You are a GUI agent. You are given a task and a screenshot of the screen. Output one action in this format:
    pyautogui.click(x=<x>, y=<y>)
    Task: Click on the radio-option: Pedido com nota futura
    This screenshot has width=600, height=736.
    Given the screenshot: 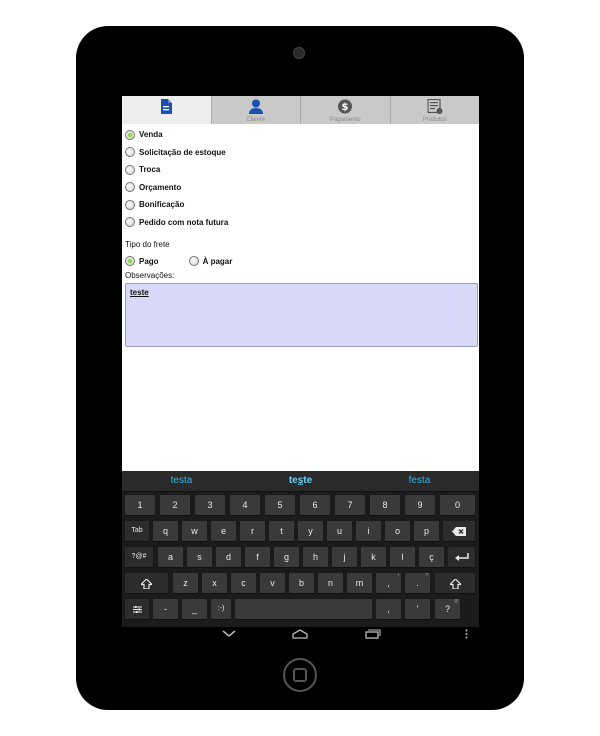 What is the action you would take?
    pyautogui.click(x=300, y=223)
    